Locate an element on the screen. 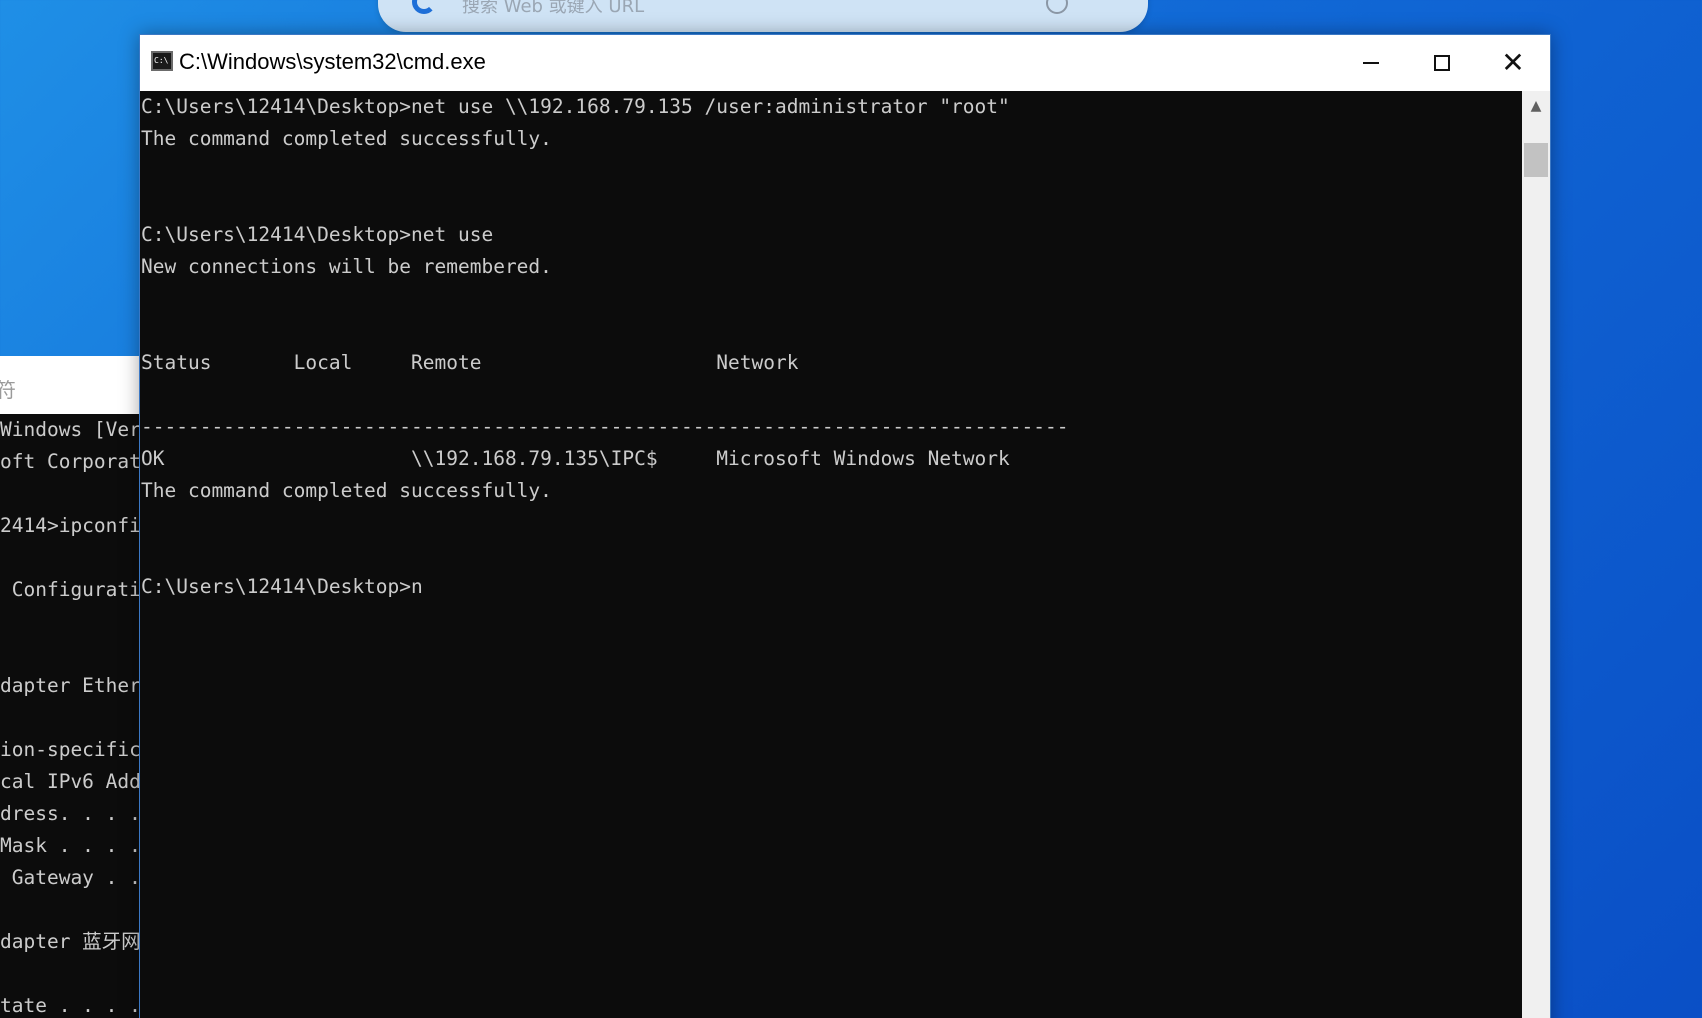  info-icon is located at coordinates (1057, 7).